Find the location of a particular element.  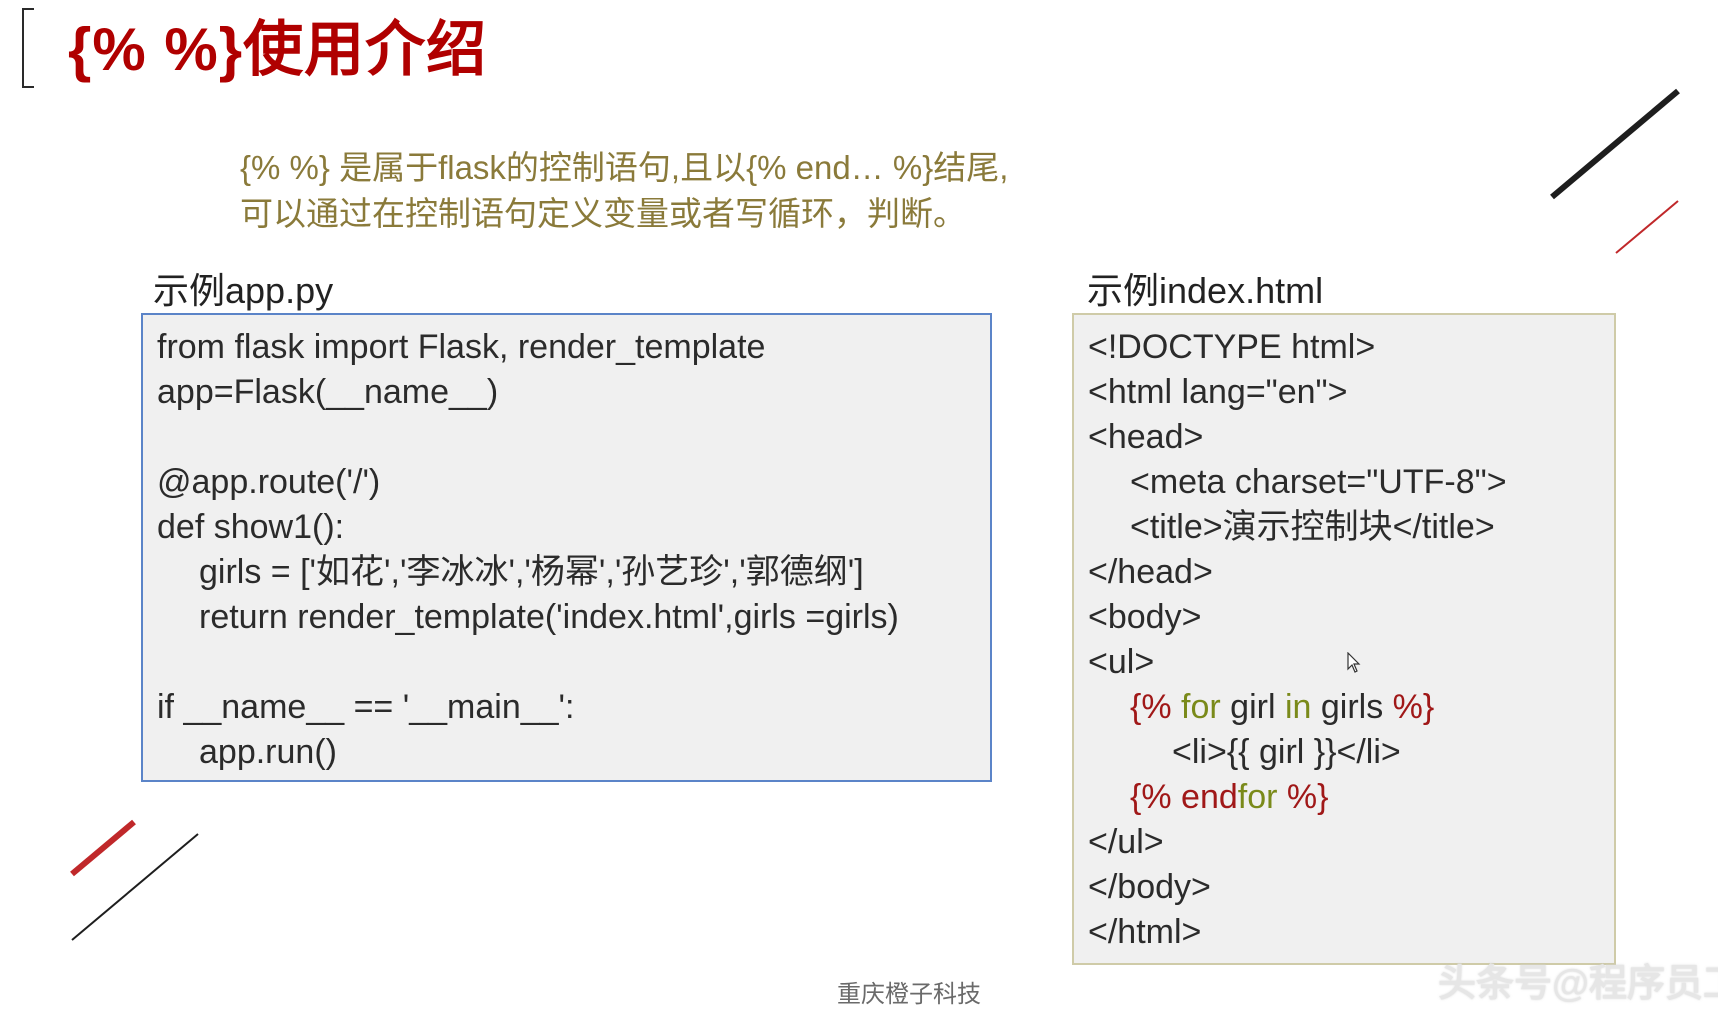

code-line: </ul> is located at coordinates (1126, 842).